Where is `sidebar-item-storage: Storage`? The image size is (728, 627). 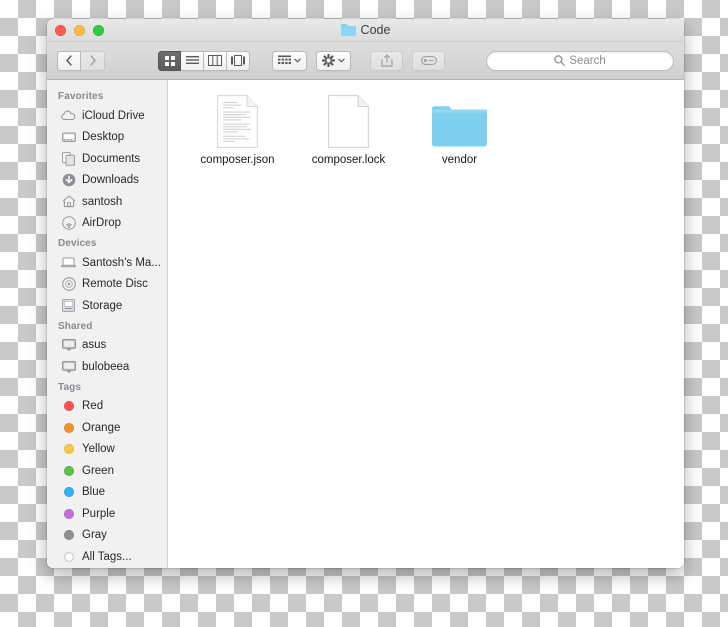
sidebar-item-storage: Storage is located at coordinates (107, 306).